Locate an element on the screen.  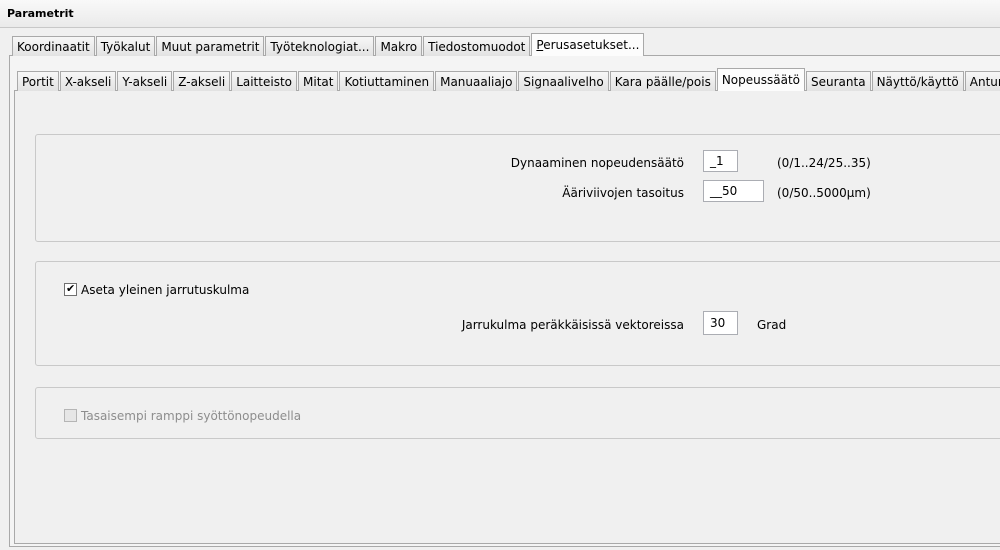
subtab-naytto-kaytto: Näyttö/käyttö is located at coordinates (917, 81).